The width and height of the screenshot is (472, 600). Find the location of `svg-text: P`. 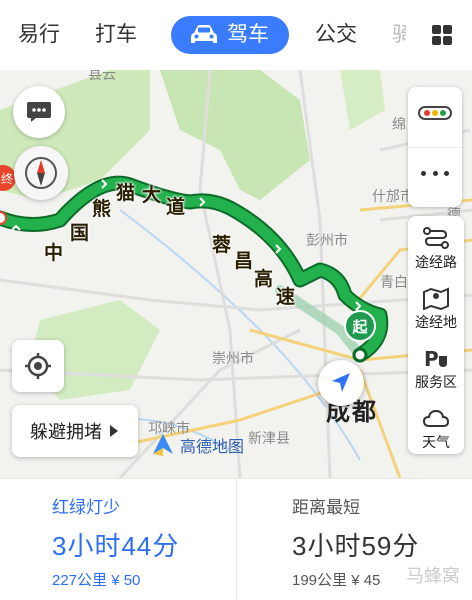

svg-text: P is located at coordinates (431, 358).